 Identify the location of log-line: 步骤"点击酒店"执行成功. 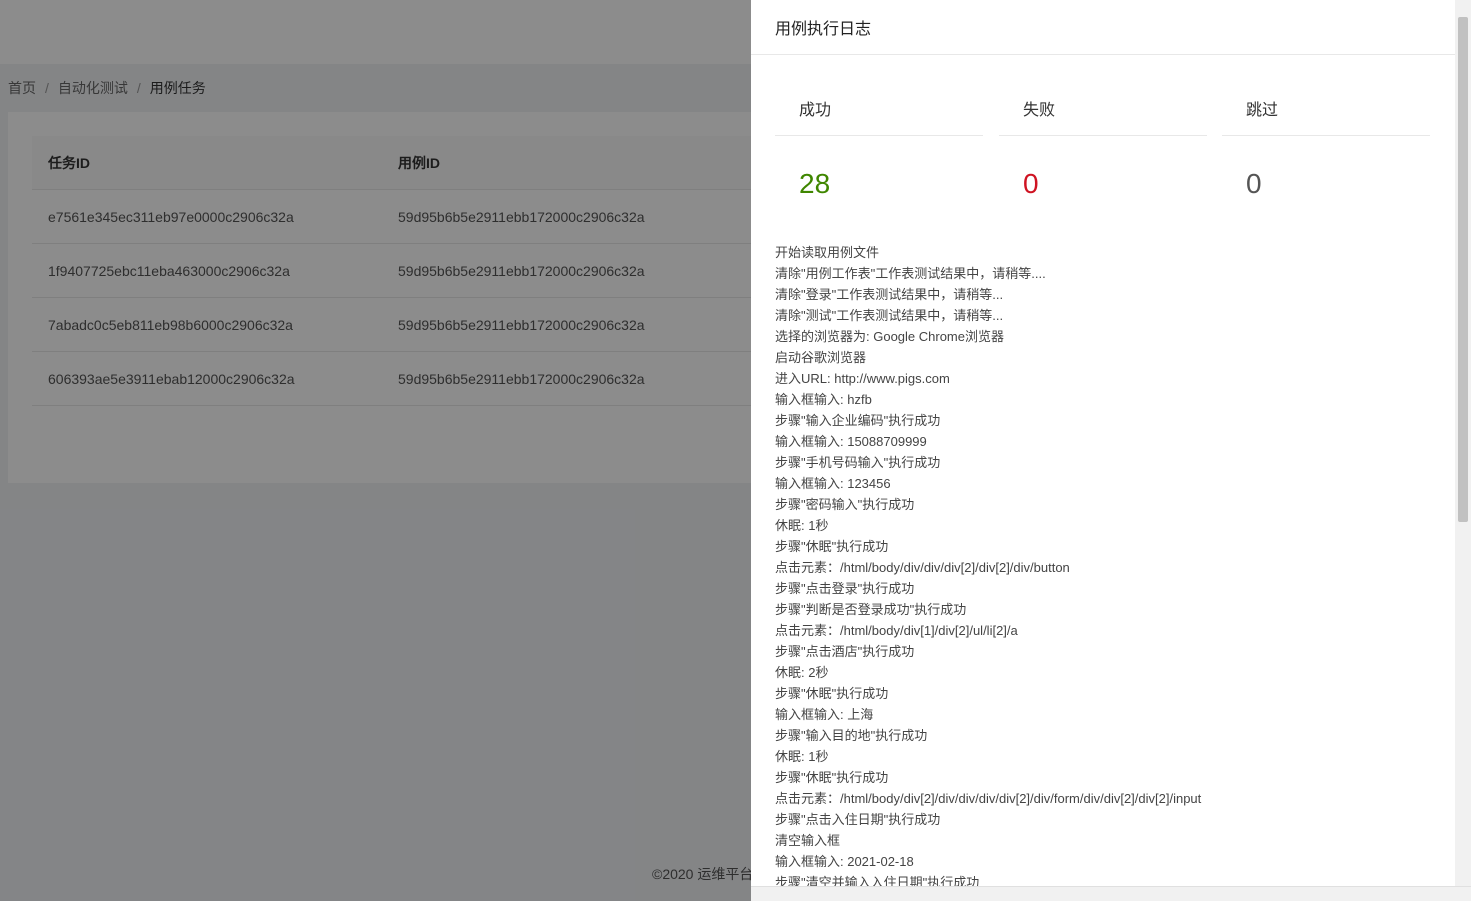
(845, 651).